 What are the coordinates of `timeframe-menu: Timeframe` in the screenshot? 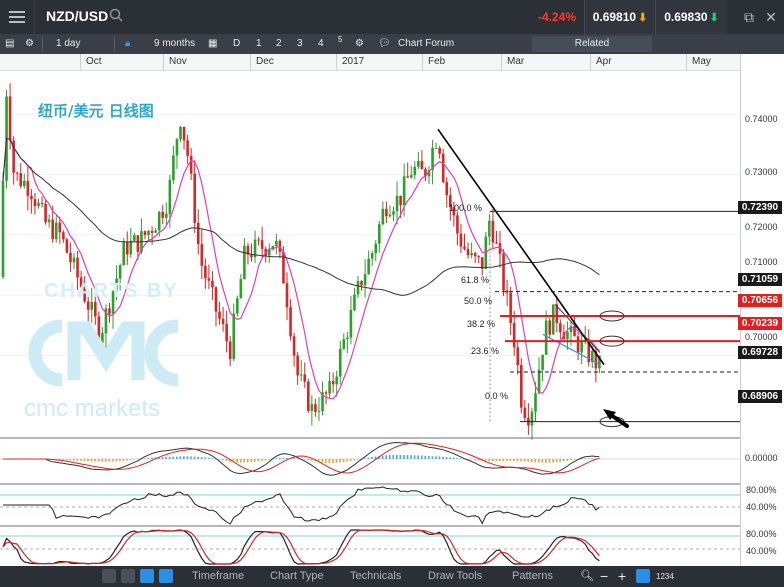 It's located at (218, 576).